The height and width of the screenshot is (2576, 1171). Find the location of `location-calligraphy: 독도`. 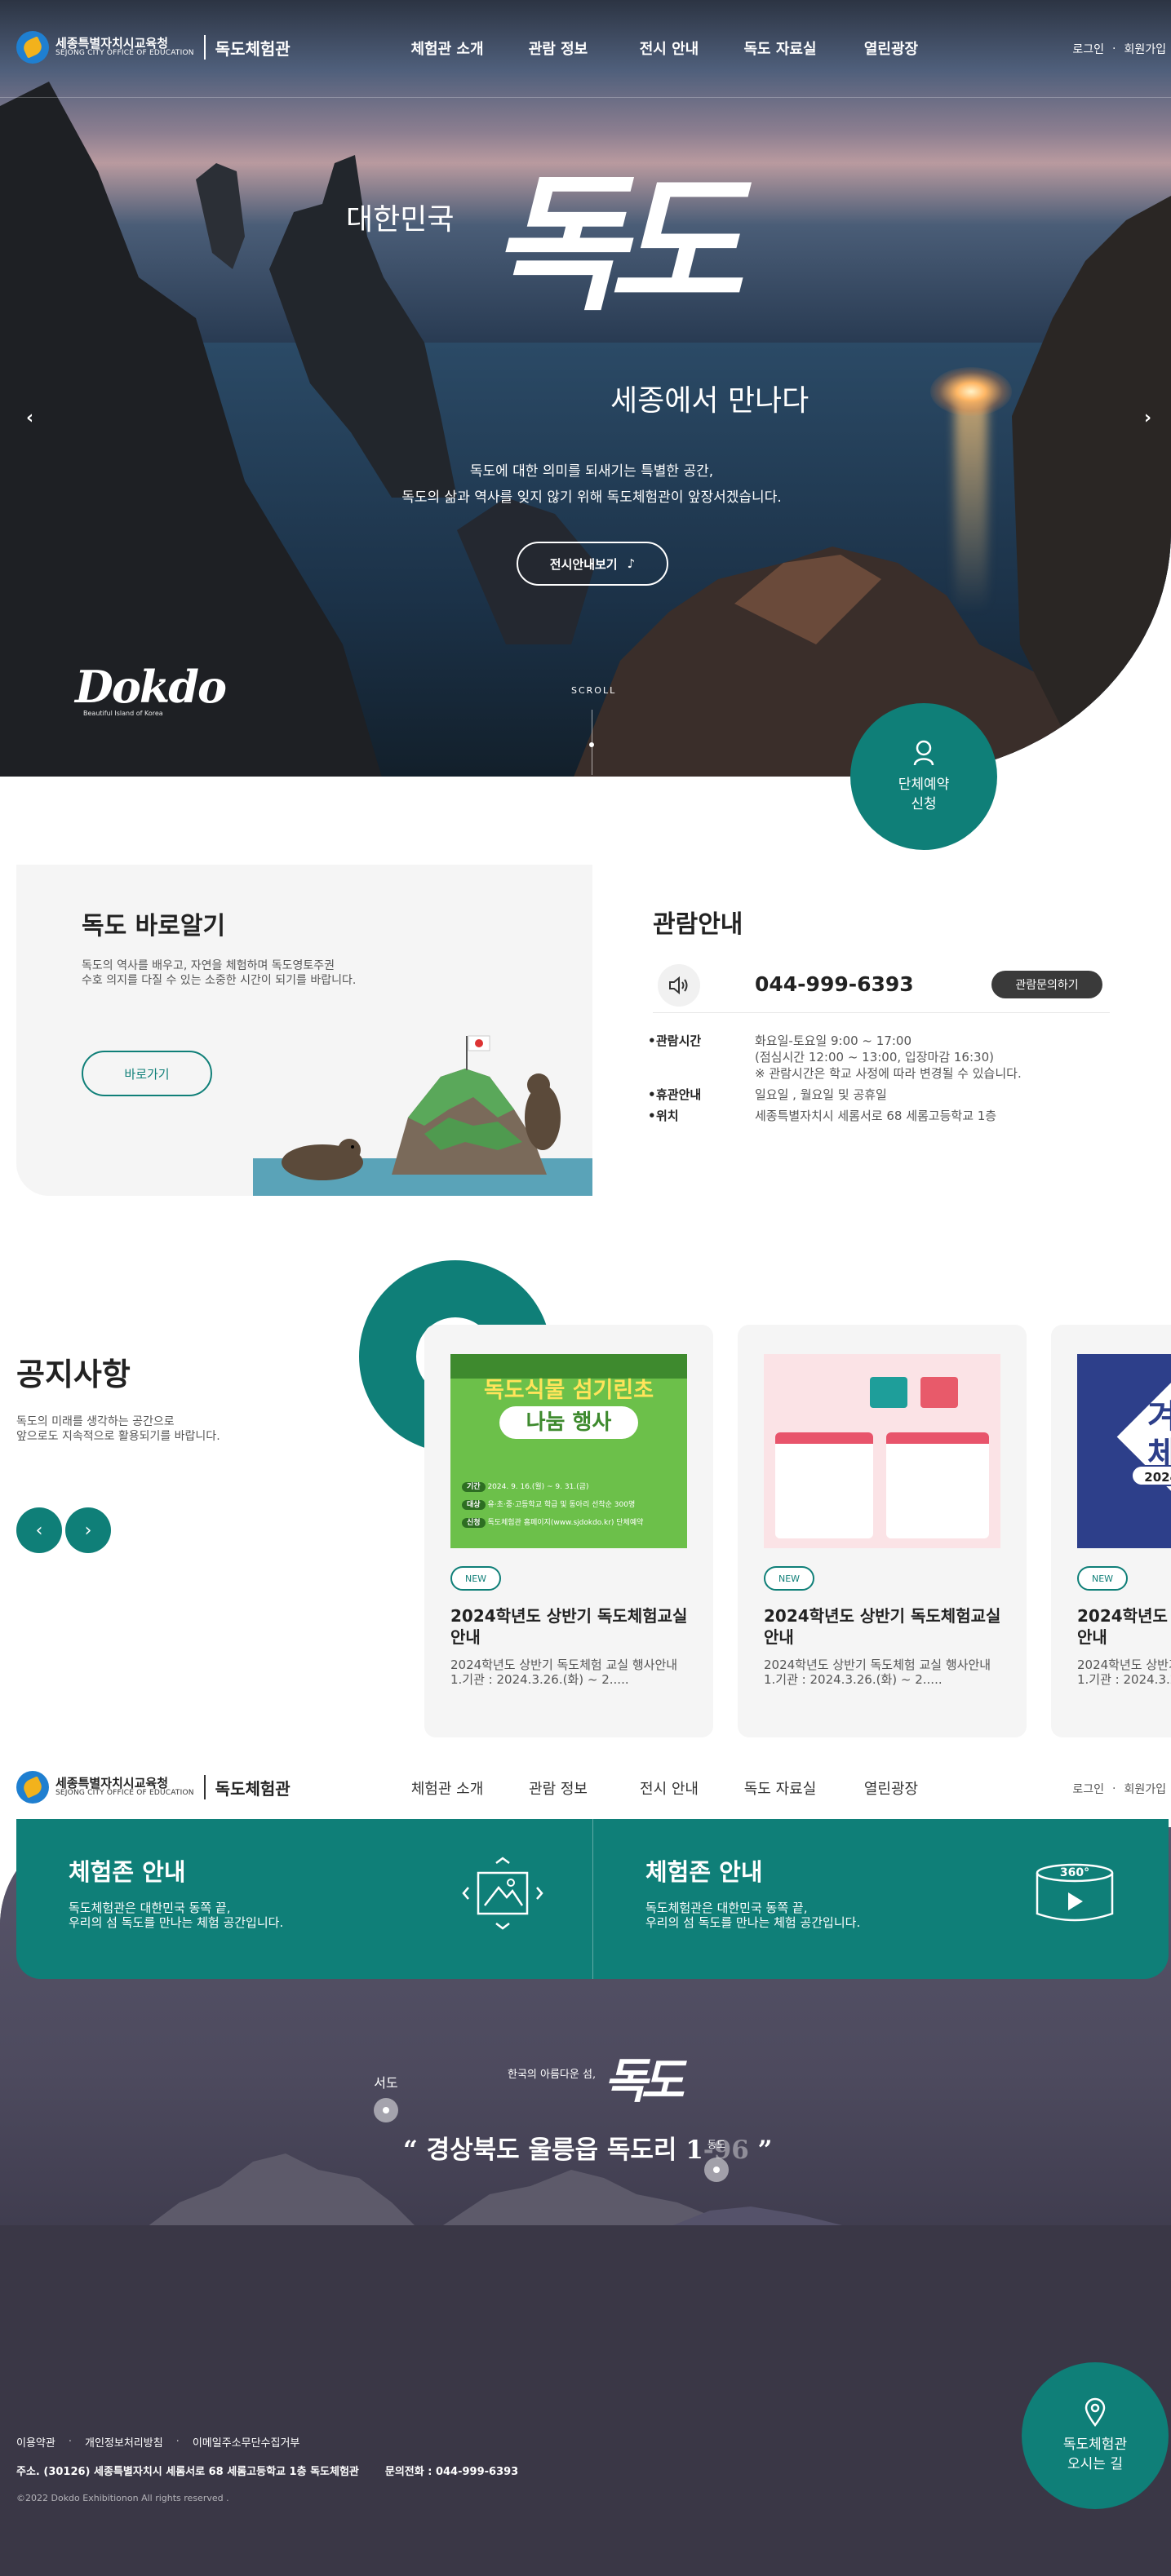

location-calligraphy: 독도 is located at coordinates (644, 2081).